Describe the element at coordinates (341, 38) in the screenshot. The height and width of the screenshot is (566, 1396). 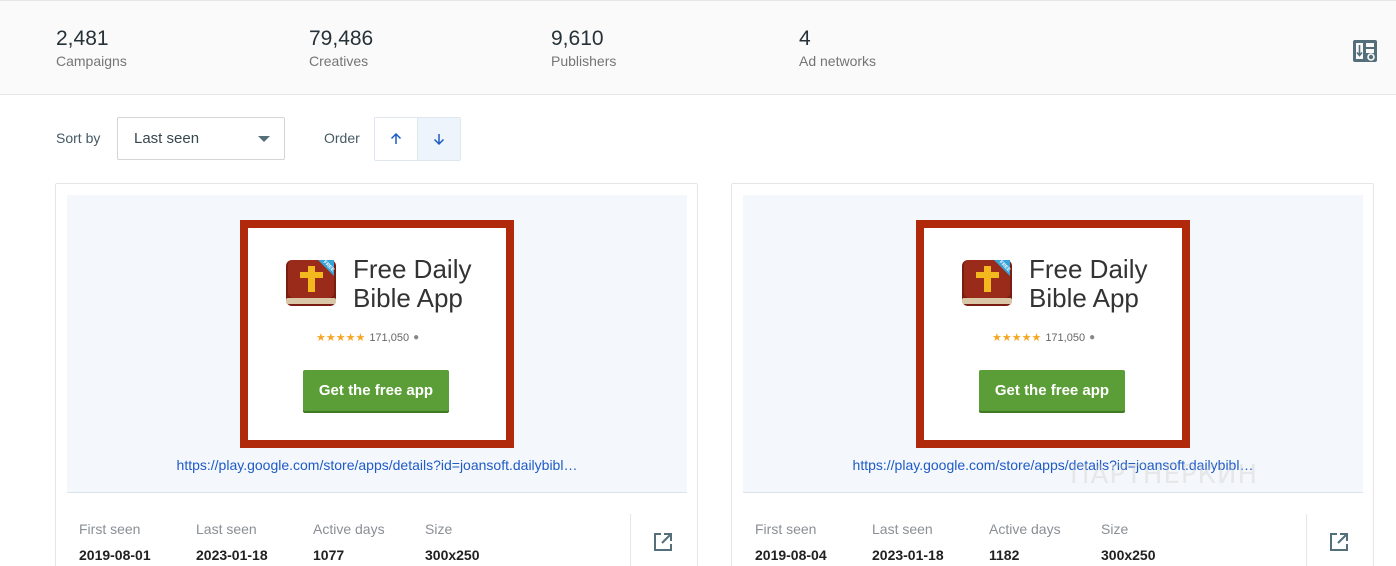
I see `stat-value: 79,486` at that location.